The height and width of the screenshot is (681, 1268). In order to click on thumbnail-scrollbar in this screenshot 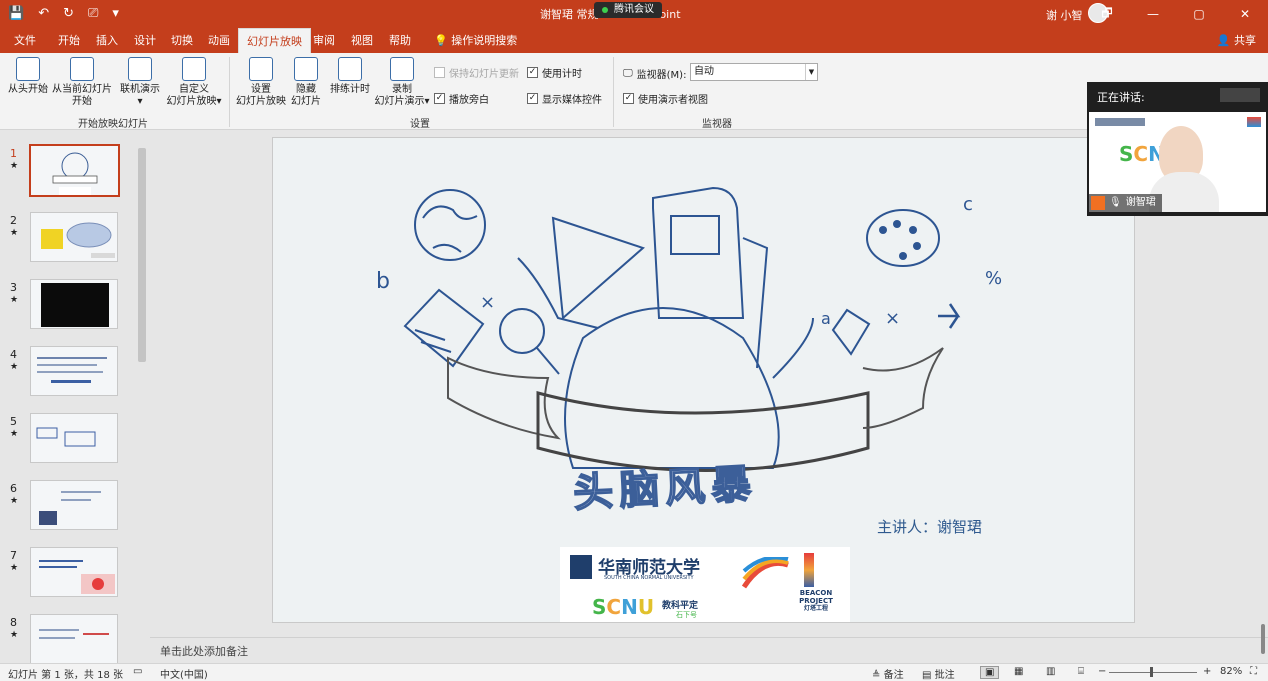, I will do `click(142, 400)`.